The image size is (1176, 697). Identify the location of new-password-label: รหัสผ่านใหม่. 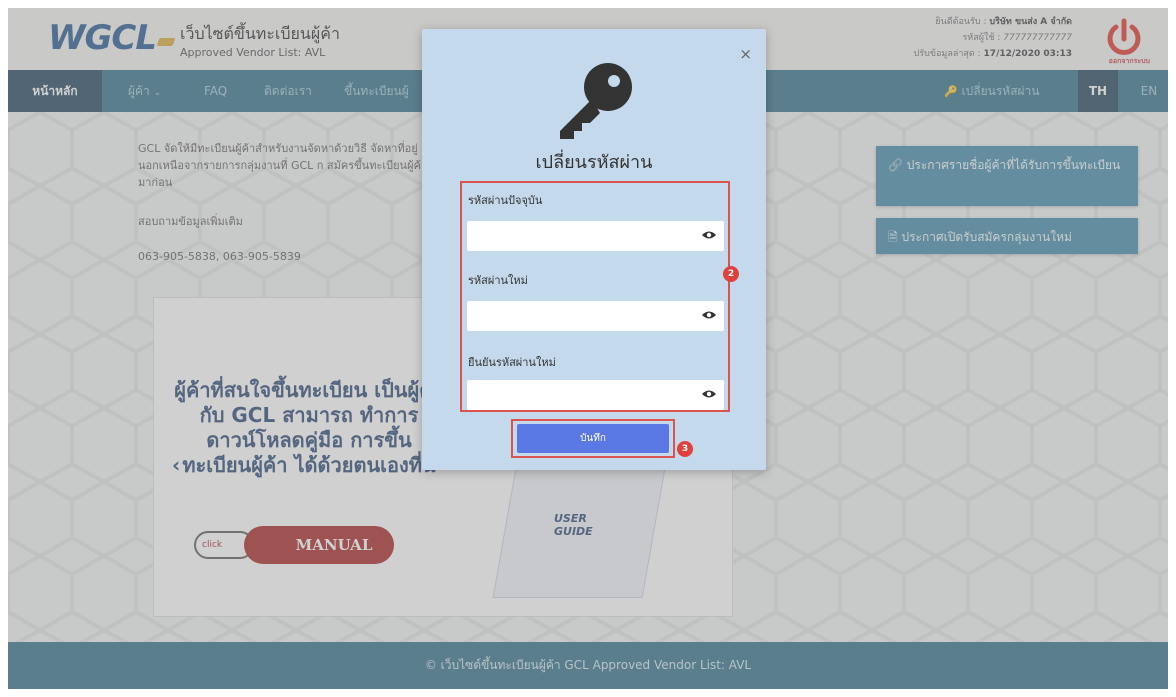
(498, 280).